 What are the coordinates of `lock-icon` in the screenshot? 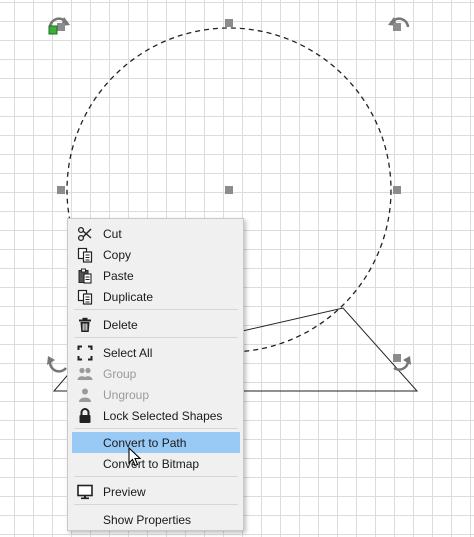 It's located at (85, 415).